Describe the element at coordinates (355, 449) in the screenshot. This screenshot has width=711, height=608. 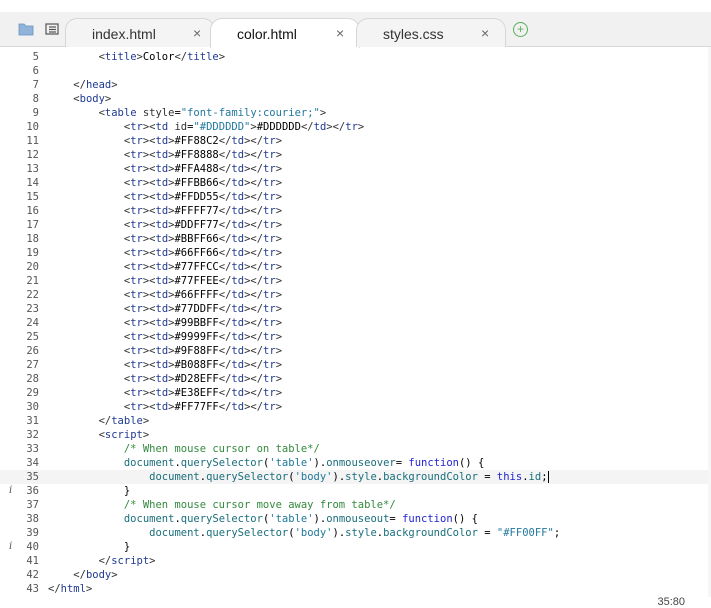
I see `code-line: 33 /* When mouse cursor on table*/` at that location.